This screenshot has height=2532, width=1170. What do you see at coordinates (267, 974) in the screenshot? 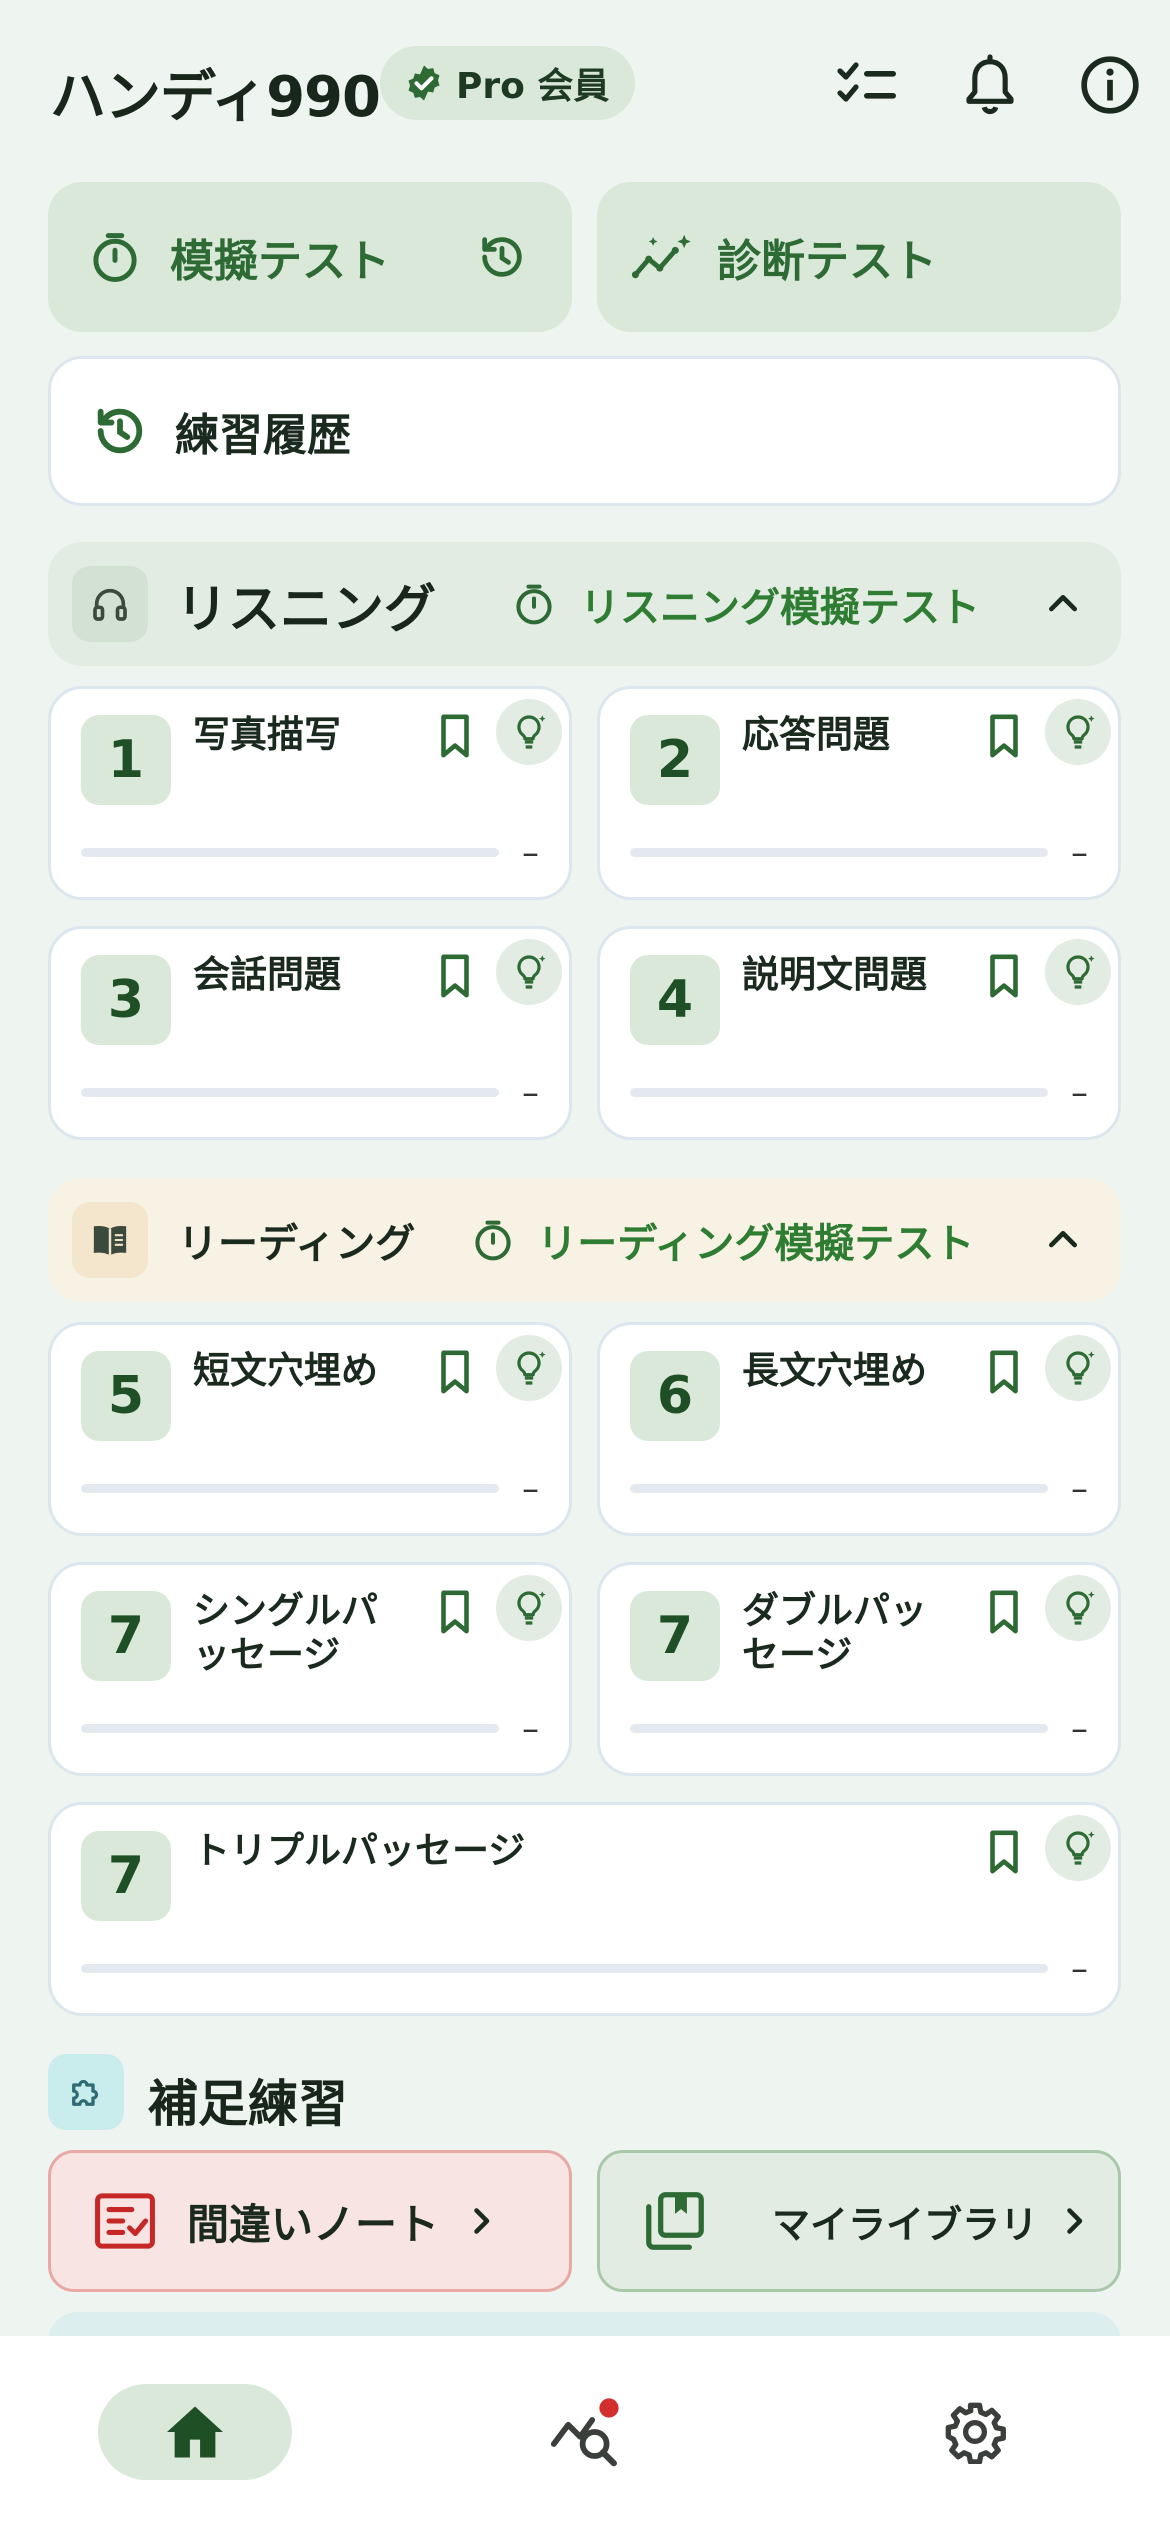
I see `part-title: 会話問題` at bounding box center [267, 974].